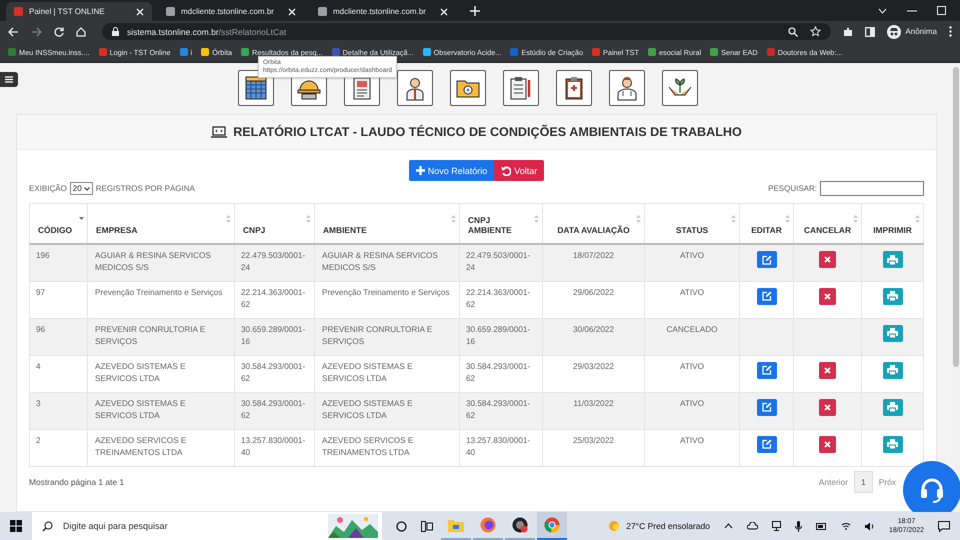 Image resolution: width=960 pixels, height=540 pixels. I want to click on zoom-icon, so click(793, 31).